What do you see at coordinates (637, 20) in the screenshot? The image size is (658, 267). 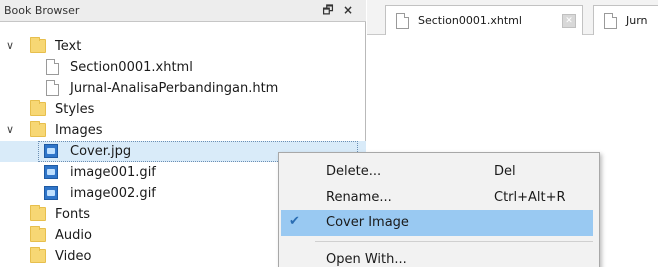 I see `tab-label: Jurn` at bounding box center [637, 20].